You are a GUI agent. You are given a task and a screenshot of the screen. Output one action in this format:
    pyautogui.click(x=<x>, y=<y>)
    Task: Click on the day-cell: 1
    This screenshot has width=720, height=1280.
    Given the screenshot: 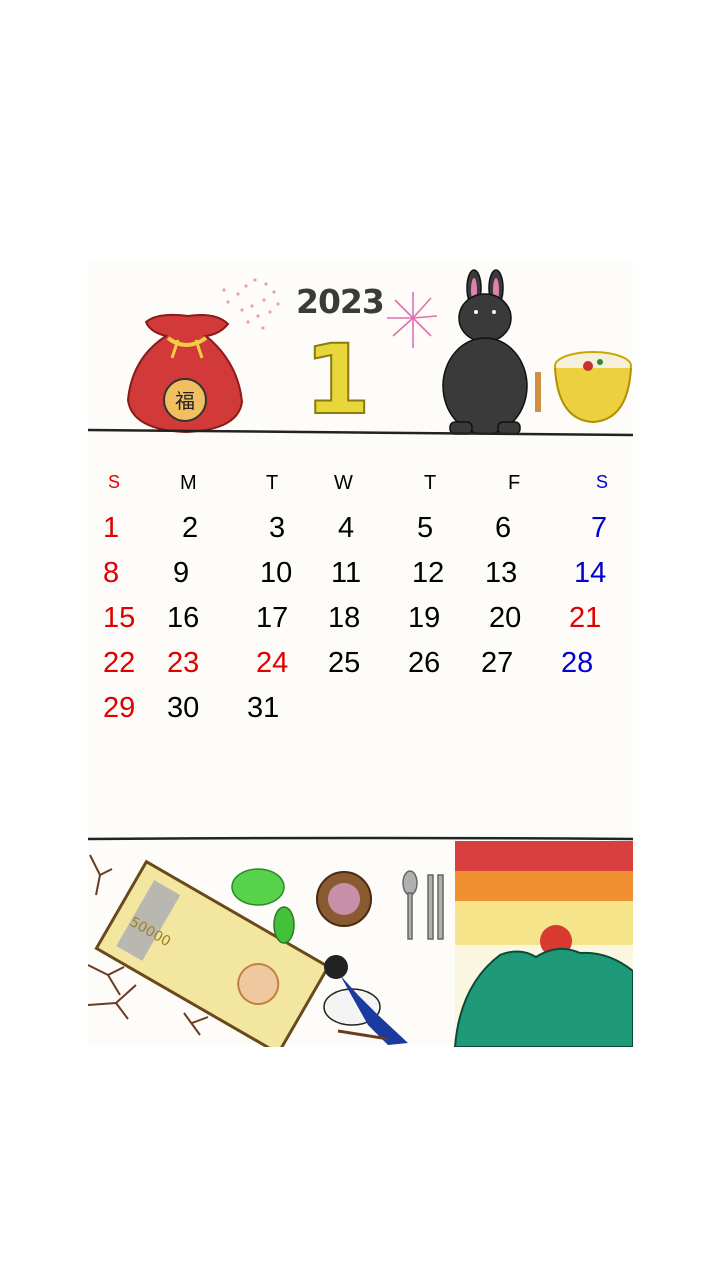 What is the action you would take?
    pyautogui.click(x=111, y=528)
    